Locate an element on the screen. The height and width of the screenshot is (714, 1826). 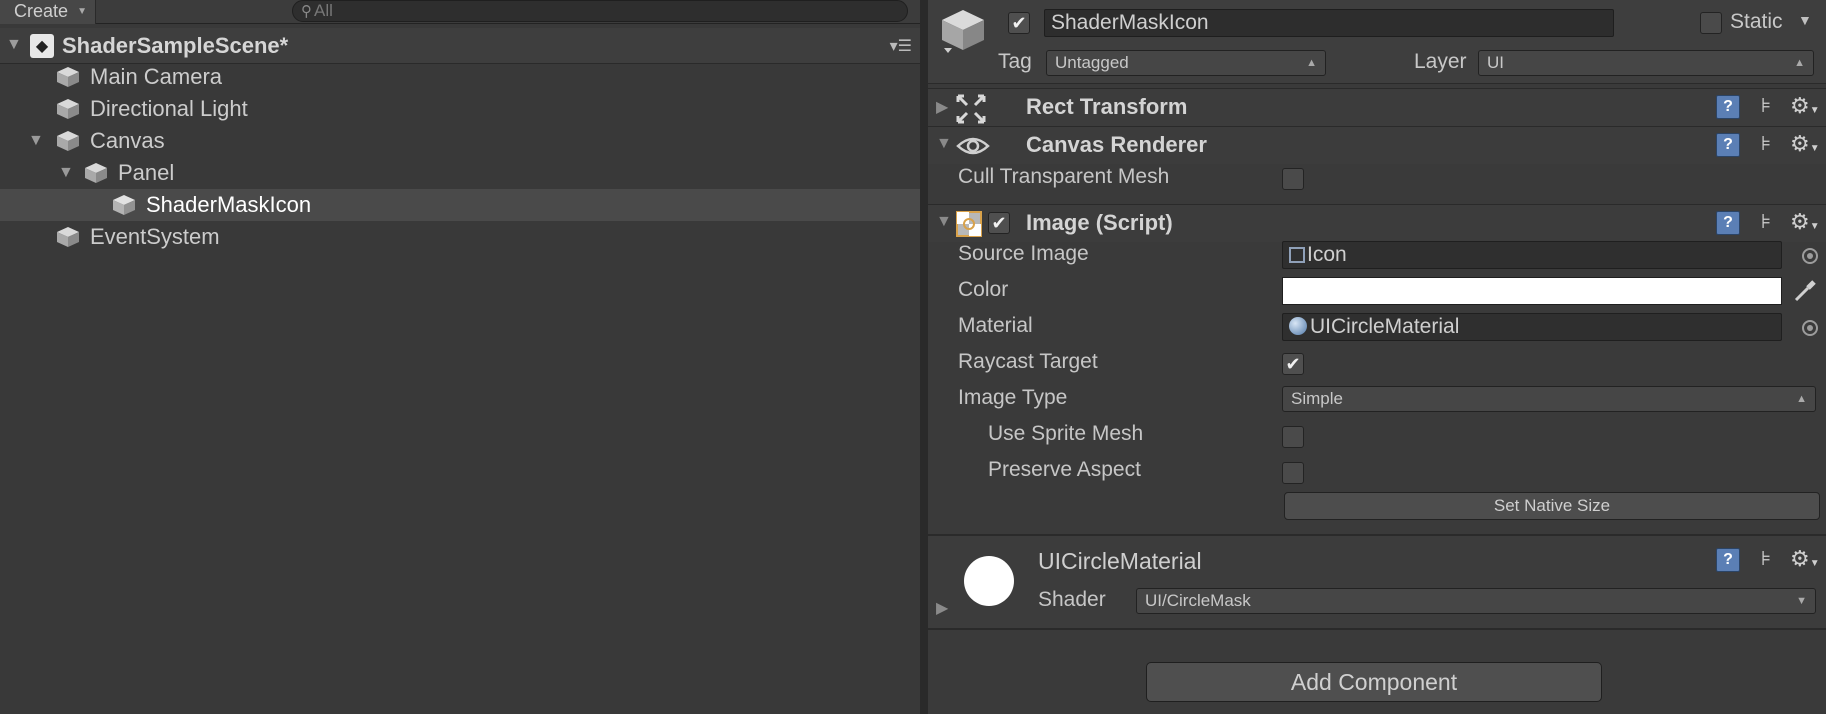
hierarchy-item-label: Directional Light is located at coordinates (169, 108).